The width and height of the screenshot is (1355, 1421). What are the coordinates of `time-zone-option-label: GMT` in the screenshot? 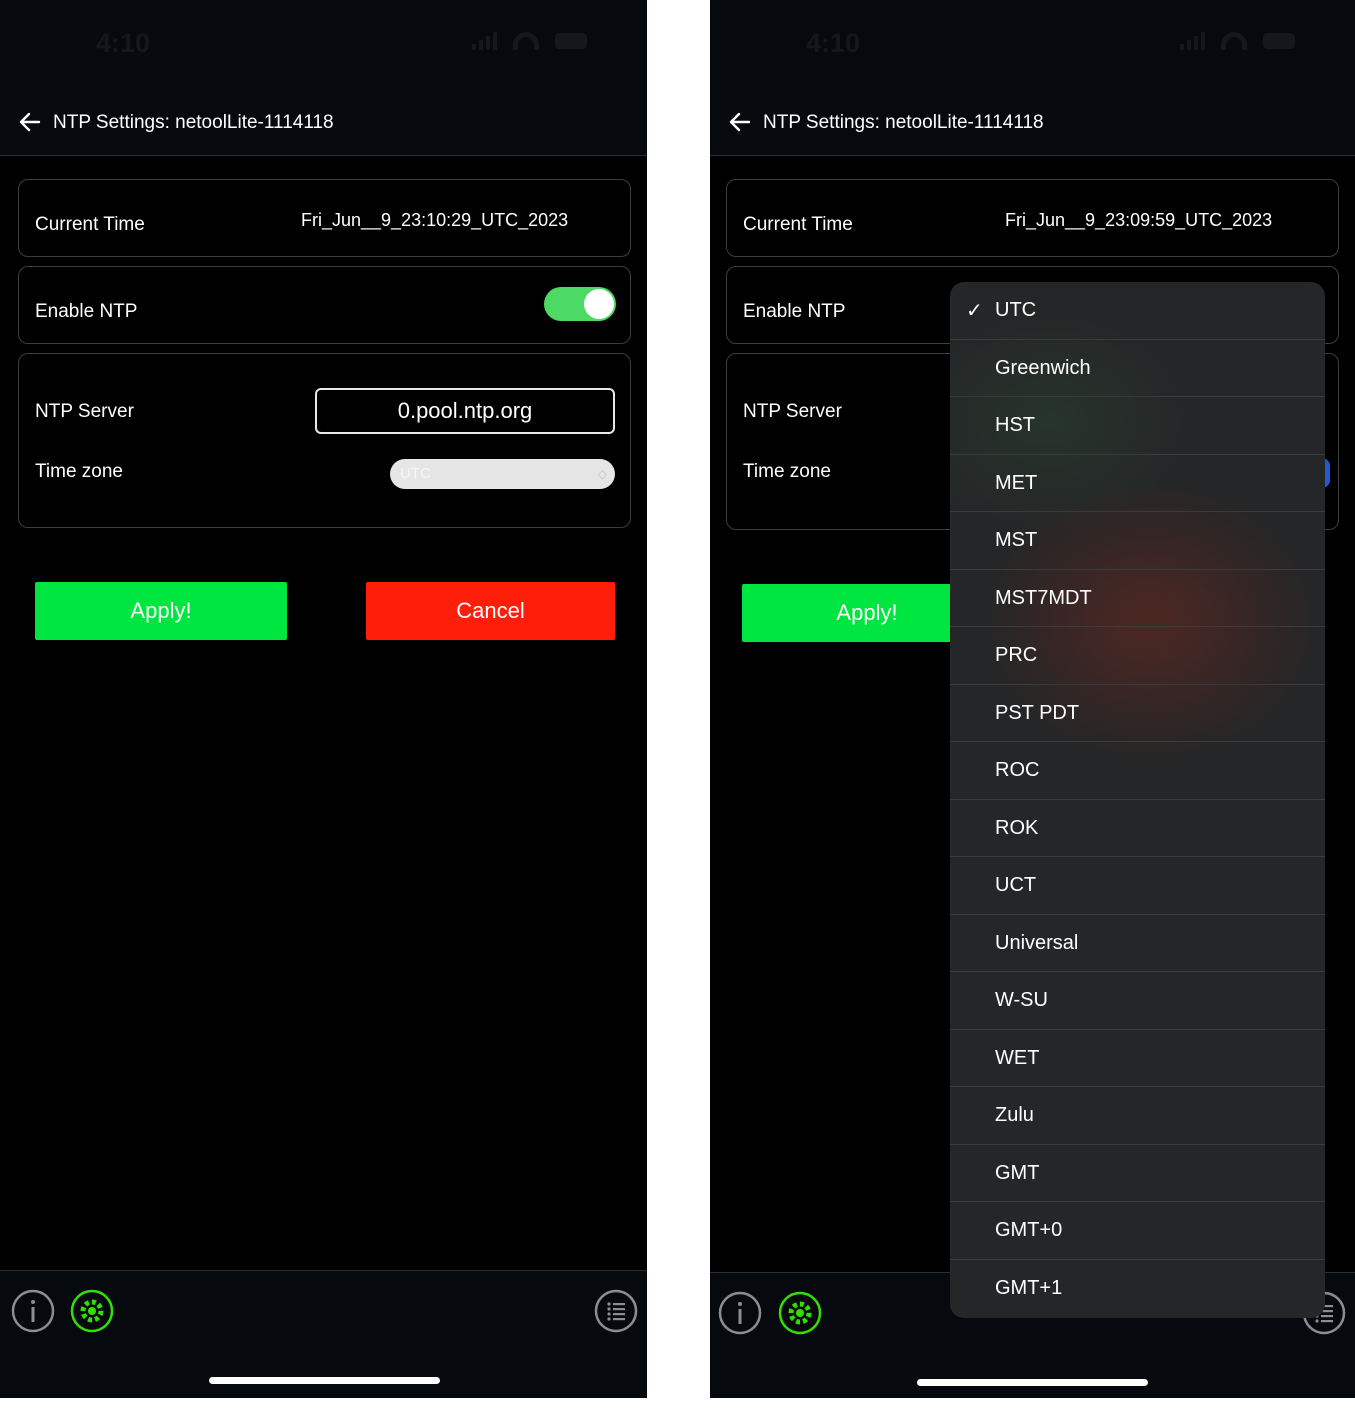 It's located at (1017, 1172).